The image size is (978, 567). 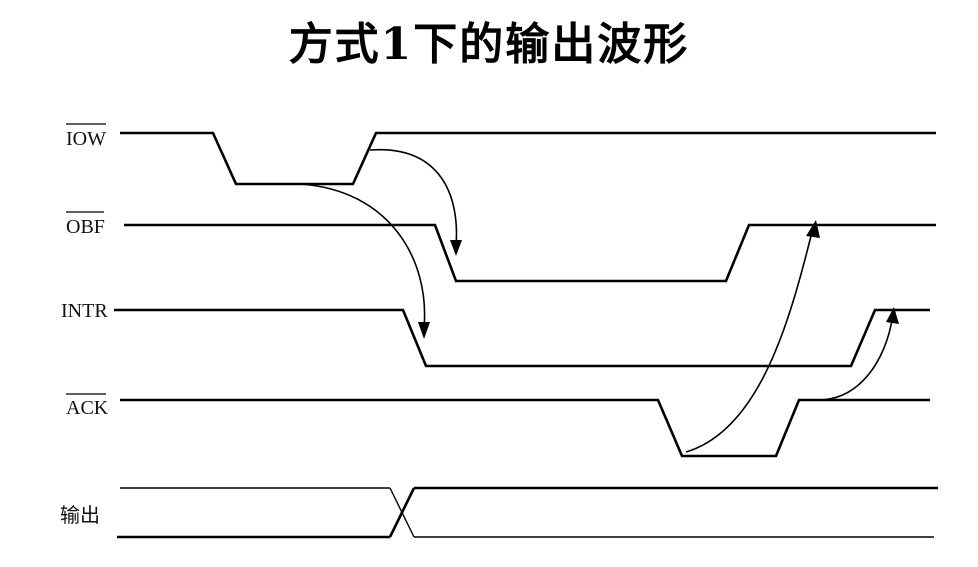 I want to click on waveform-ack, so click(x=525, y=428).